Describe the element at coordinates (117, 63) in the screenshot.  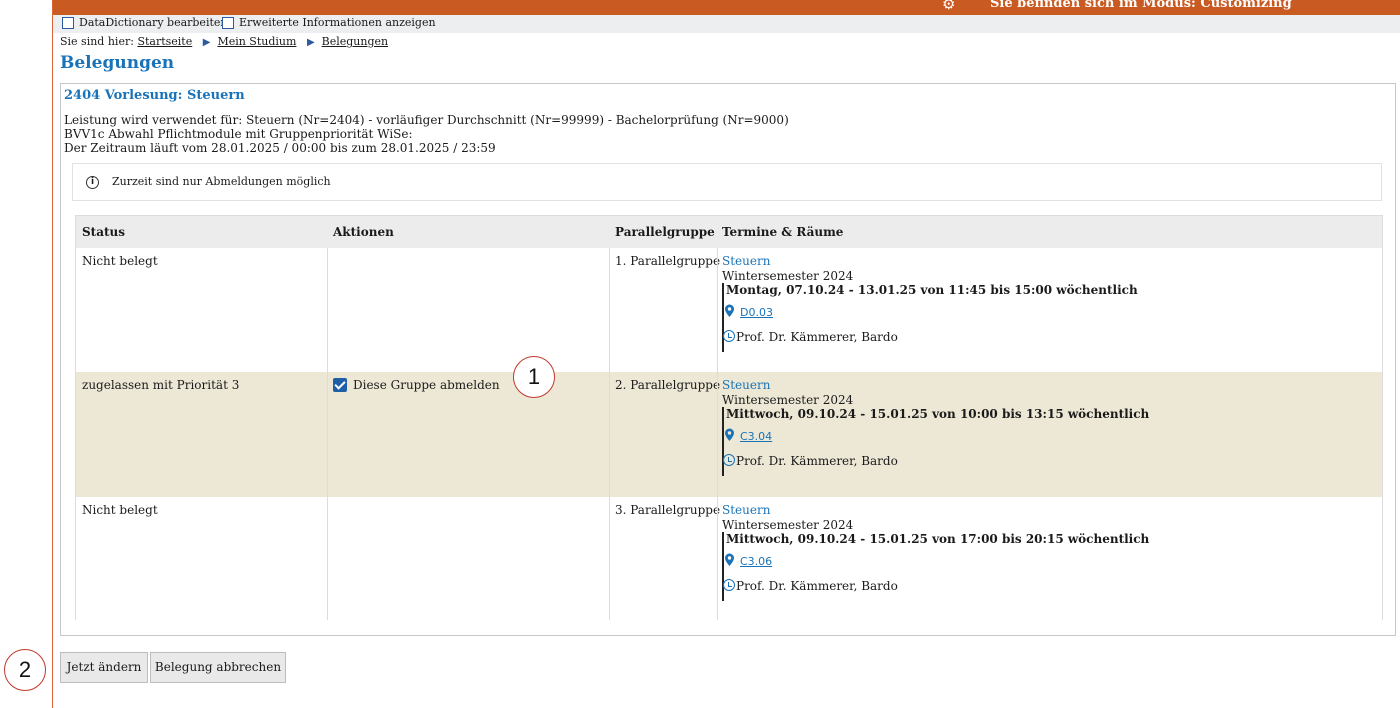
I see `page-title: Belegungen` at that location.